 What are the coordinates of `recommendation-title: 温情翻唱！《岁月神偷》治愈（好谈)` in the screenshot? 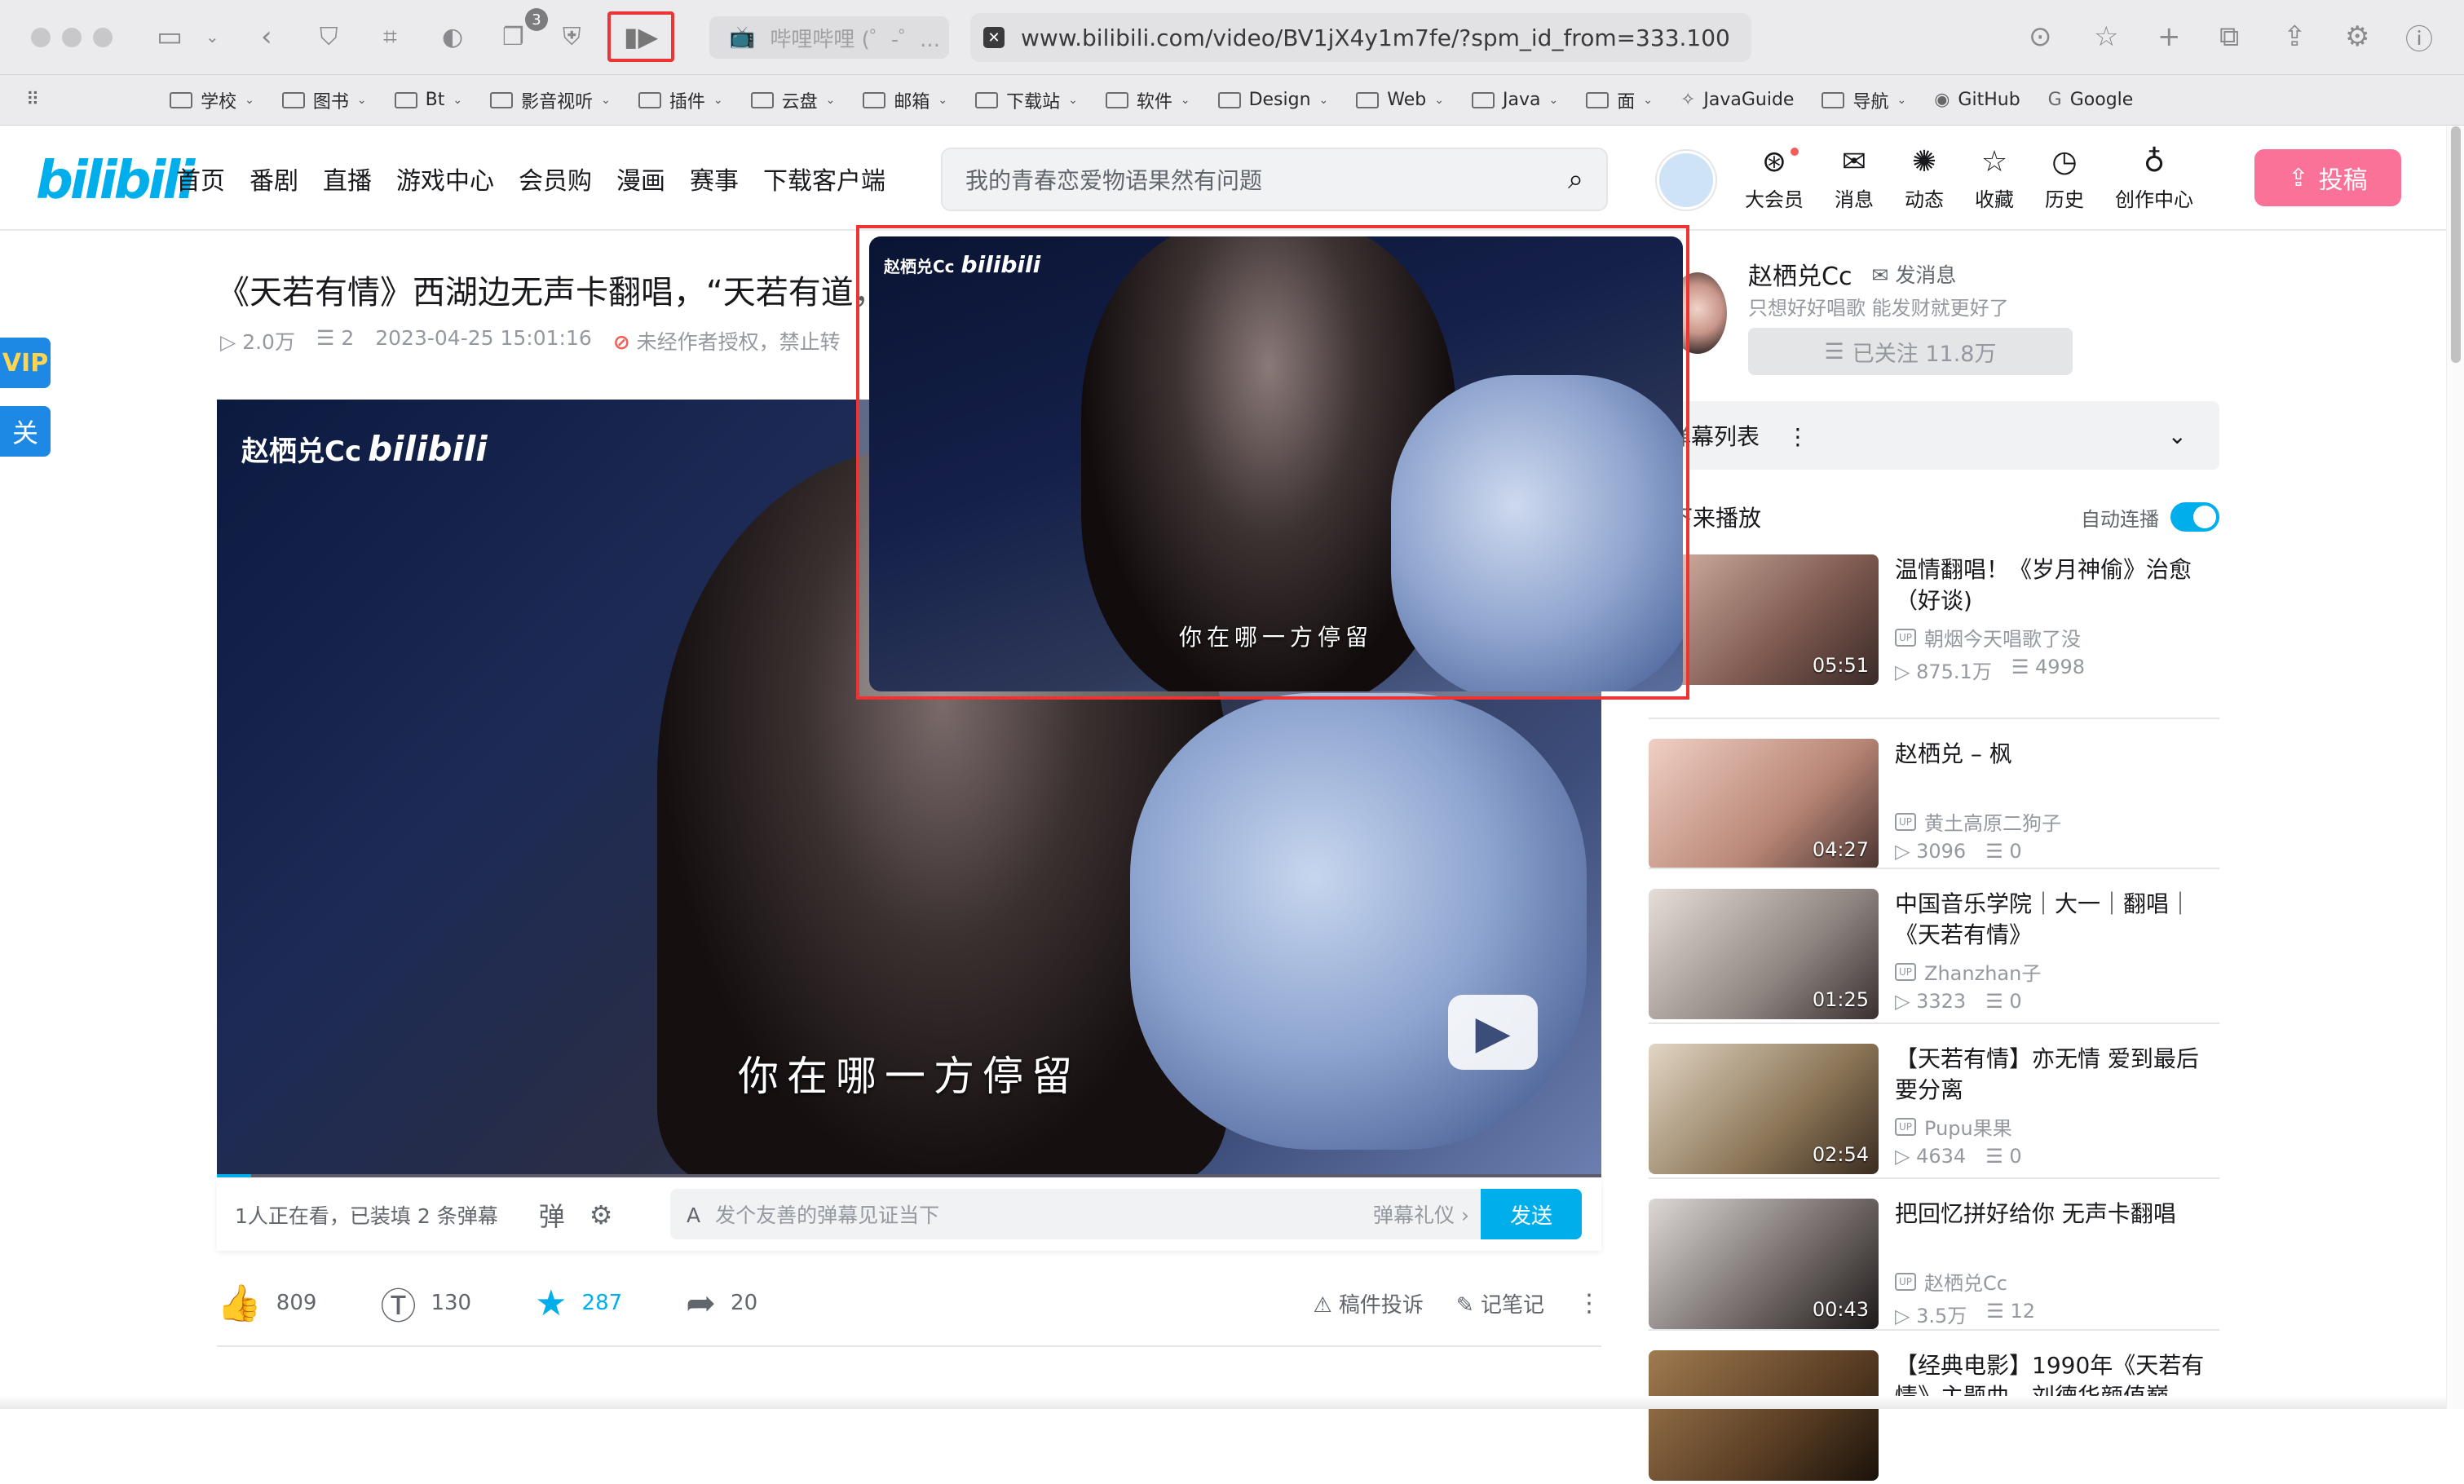 It's located at (2058, 585).